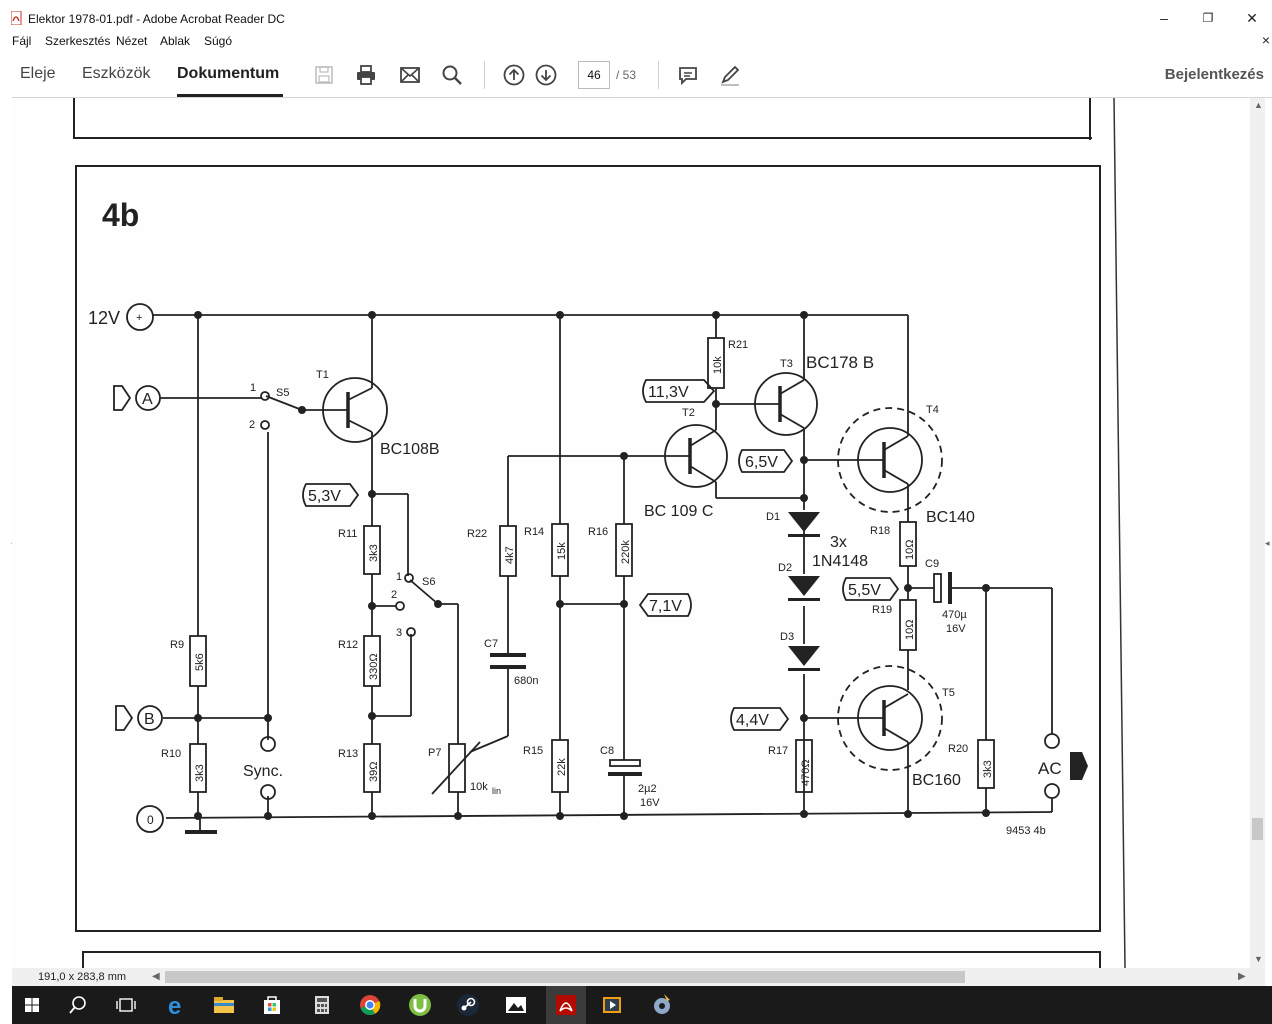 The width and height of the screenshot is (1272, 1024). Describe the element at coordinates (399, 577) in the screenshot. I see `s6-pos1: 1` at that location.